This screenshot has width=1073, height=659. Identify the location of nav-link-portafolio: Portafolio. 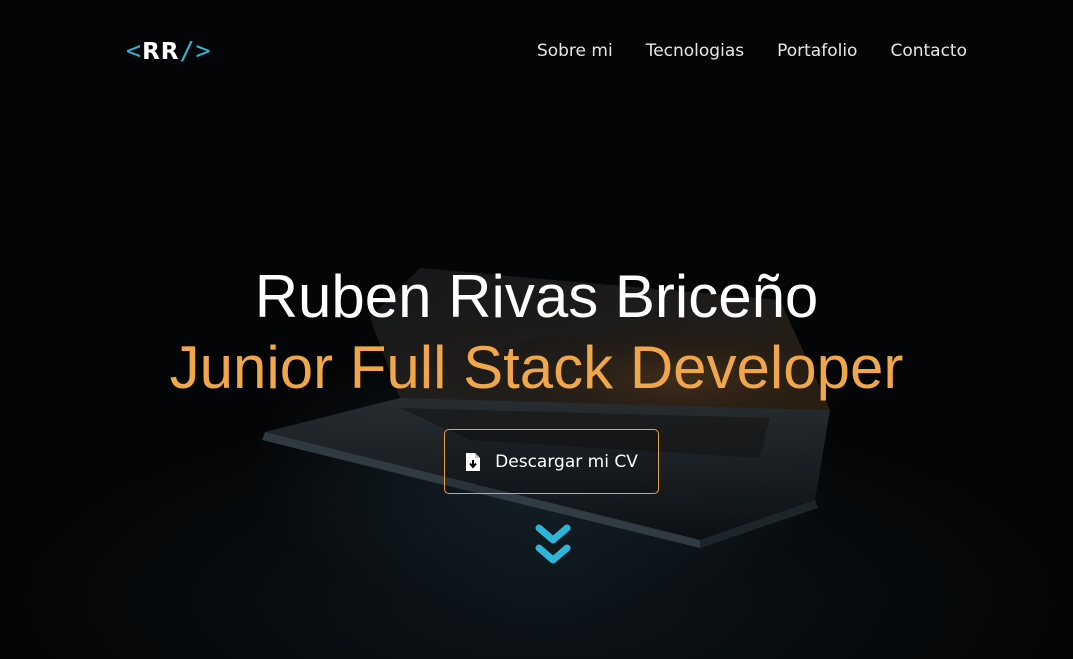
(817, 51).